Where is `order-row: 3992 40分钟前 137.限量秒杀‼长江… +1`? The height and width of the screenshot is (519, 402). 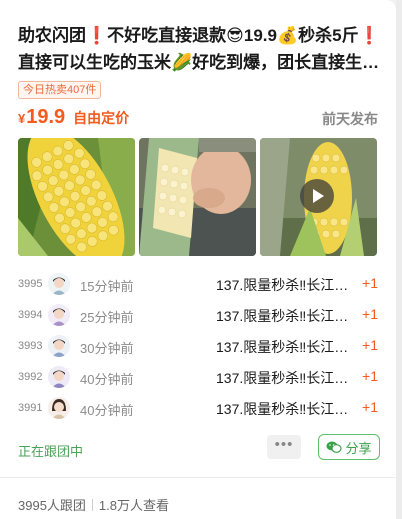 order-row: 3992 40分钟前 137.限量秒杀‼长江… +1 is located at coordinates (200, 378).